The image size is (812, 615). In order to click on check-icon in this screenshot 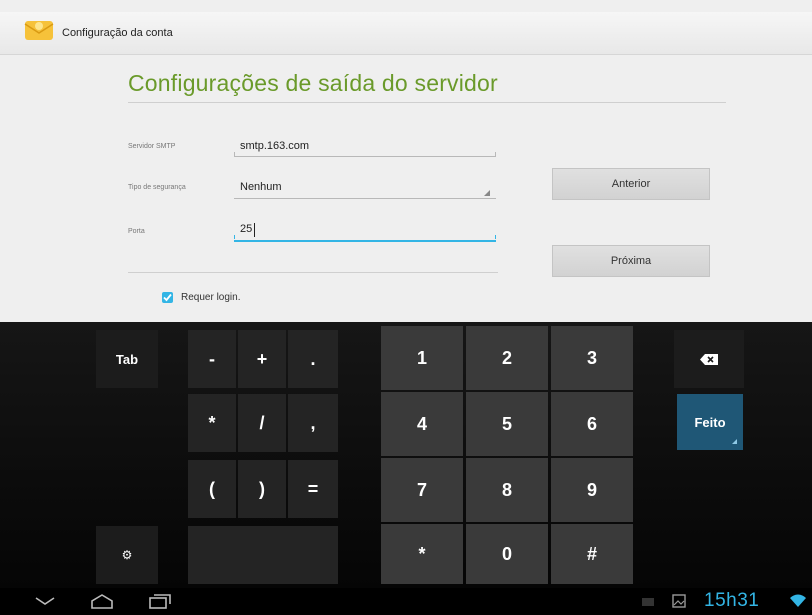, I will do `click(167, 297)`.